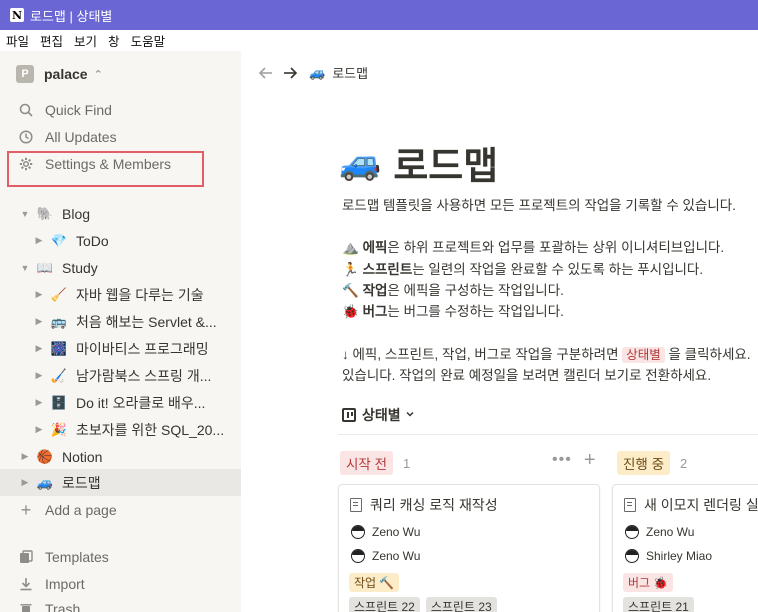 The height and width of the screenshot is (612, 758). I want to click on board-divider, so click(548, 434).